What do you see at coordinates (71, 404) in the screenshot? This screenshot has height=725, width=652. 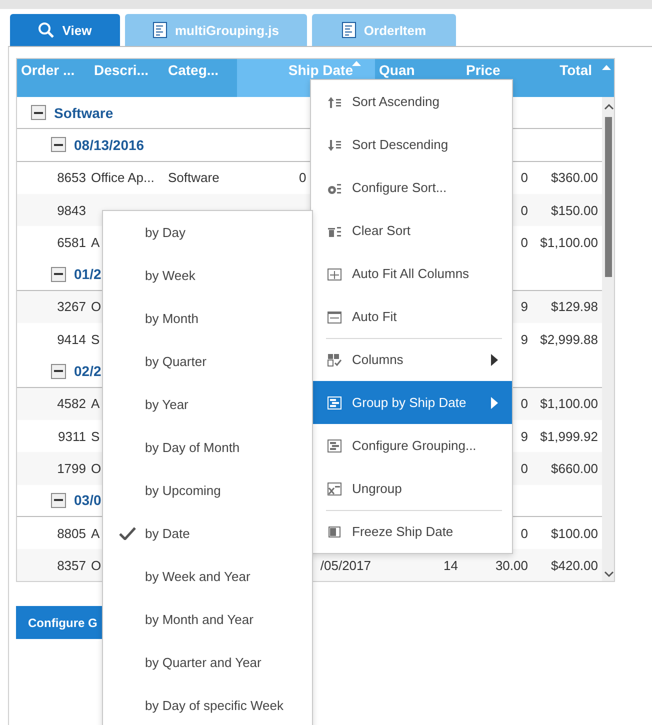 I see `table-cell: 4582` at bounding box center [71, 404].